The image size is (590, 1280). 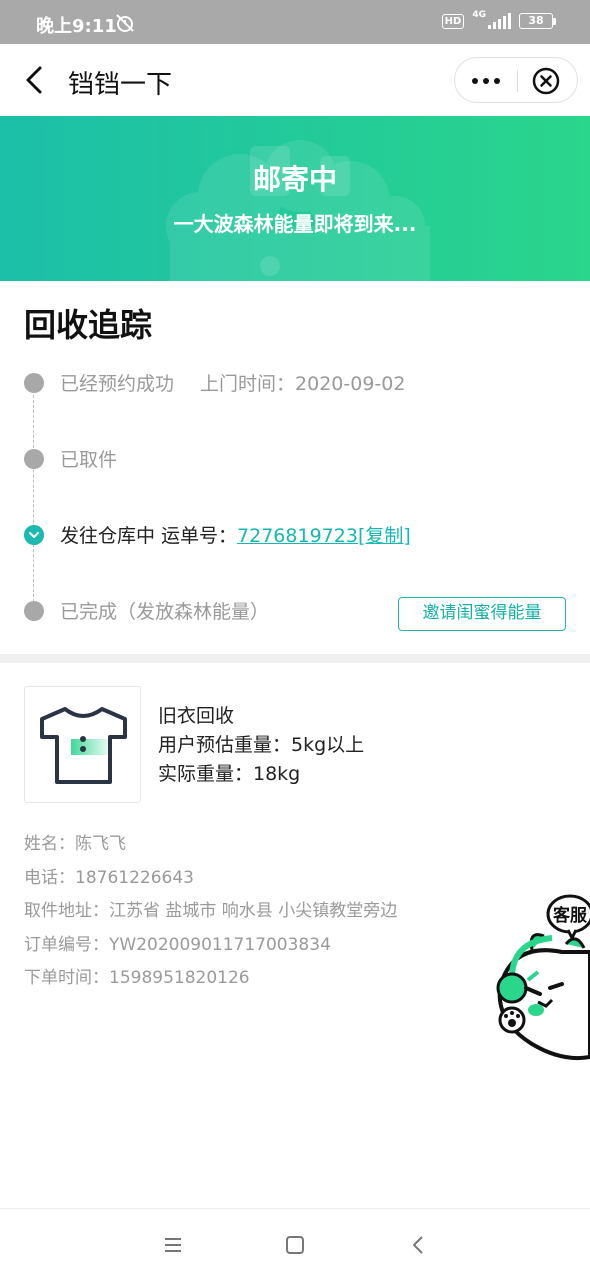 I want to click on timeline-step-booked: 已经预约成功 上门时间：2020-09-02, so click(x=295, y=382).